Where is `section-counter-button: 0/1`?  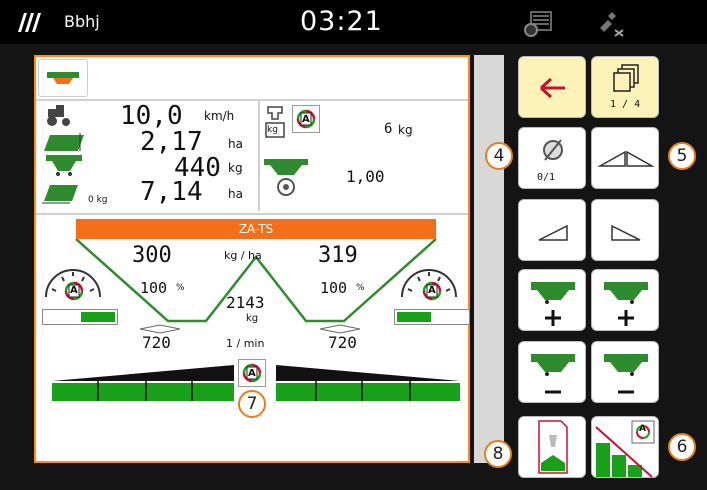 section-counter-button: 0/1 is located at coordinates (552, 158).